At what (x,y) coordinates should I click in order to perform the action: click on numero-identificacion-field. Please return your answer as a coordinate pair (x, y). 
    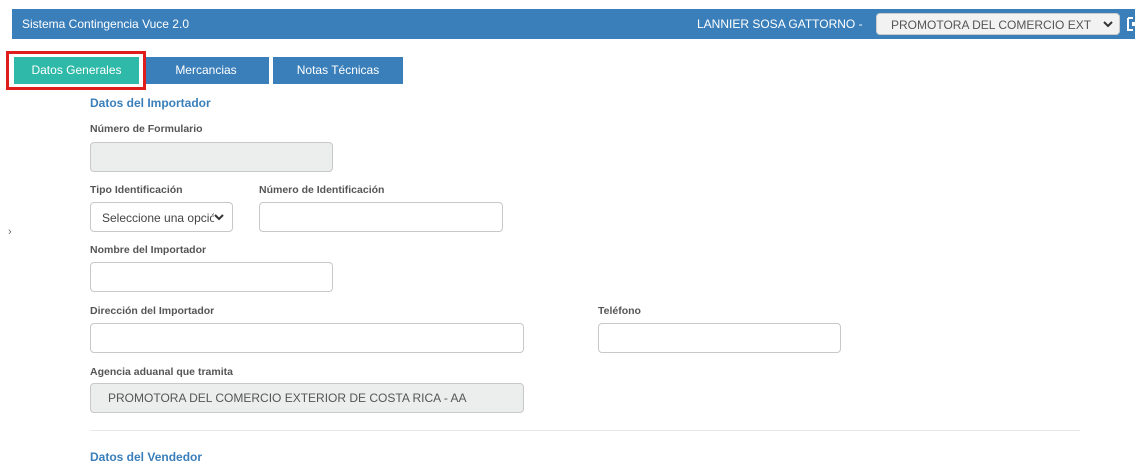
    Looking at the image, I should click on (381, 217).